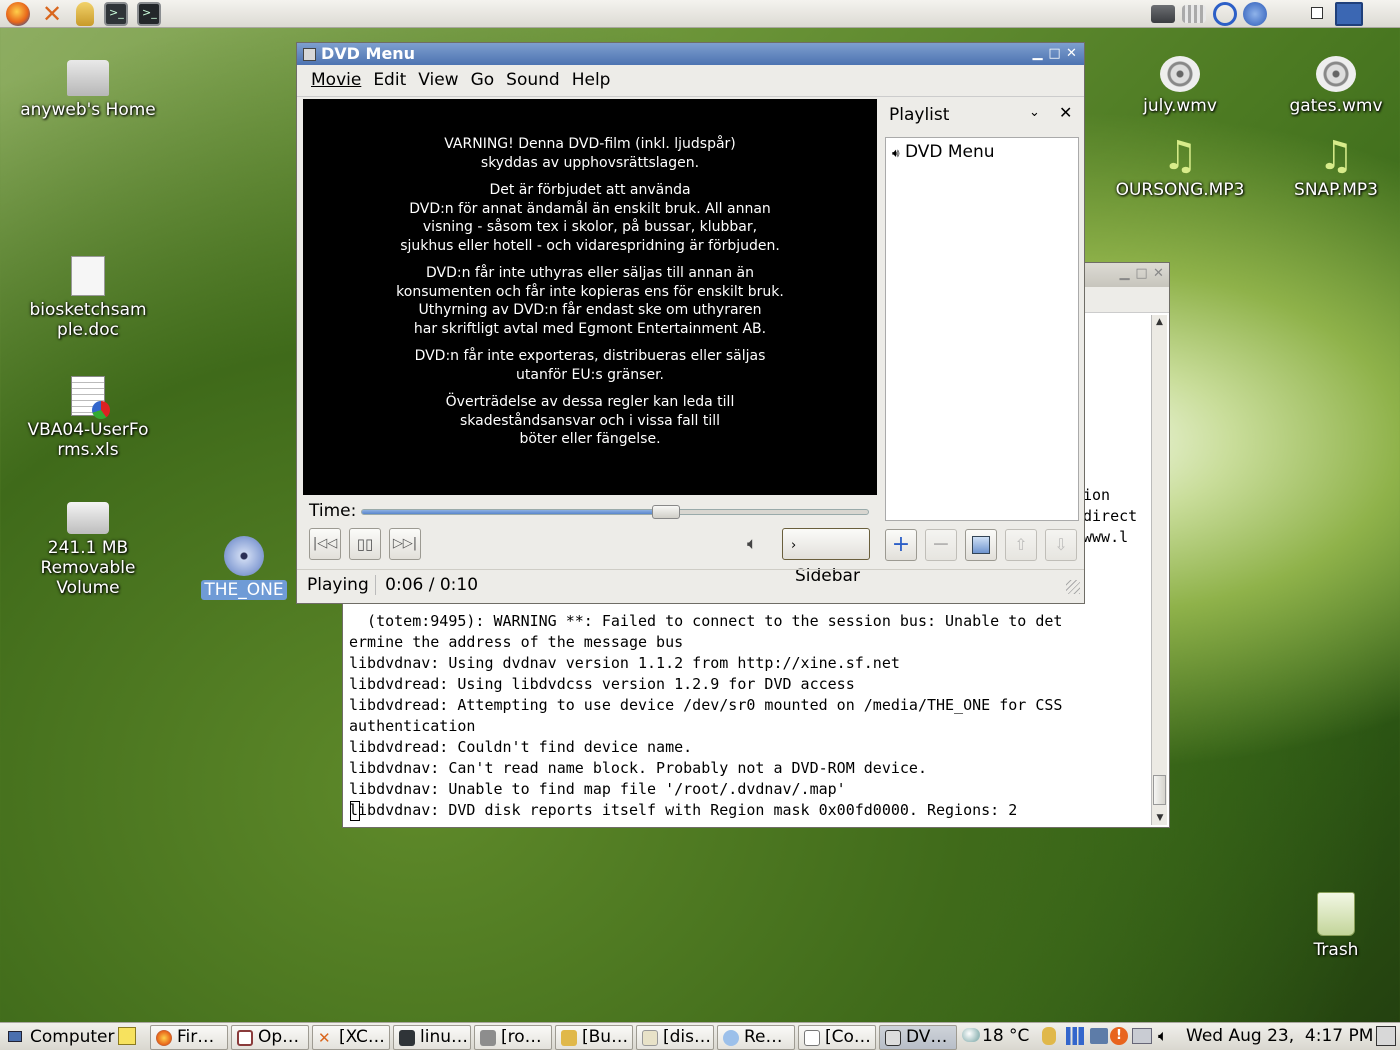  What do you see at coordinates (336, 80) in the screenshot?
I see `menu-movie: Movie` at bounding box center [336, 80].